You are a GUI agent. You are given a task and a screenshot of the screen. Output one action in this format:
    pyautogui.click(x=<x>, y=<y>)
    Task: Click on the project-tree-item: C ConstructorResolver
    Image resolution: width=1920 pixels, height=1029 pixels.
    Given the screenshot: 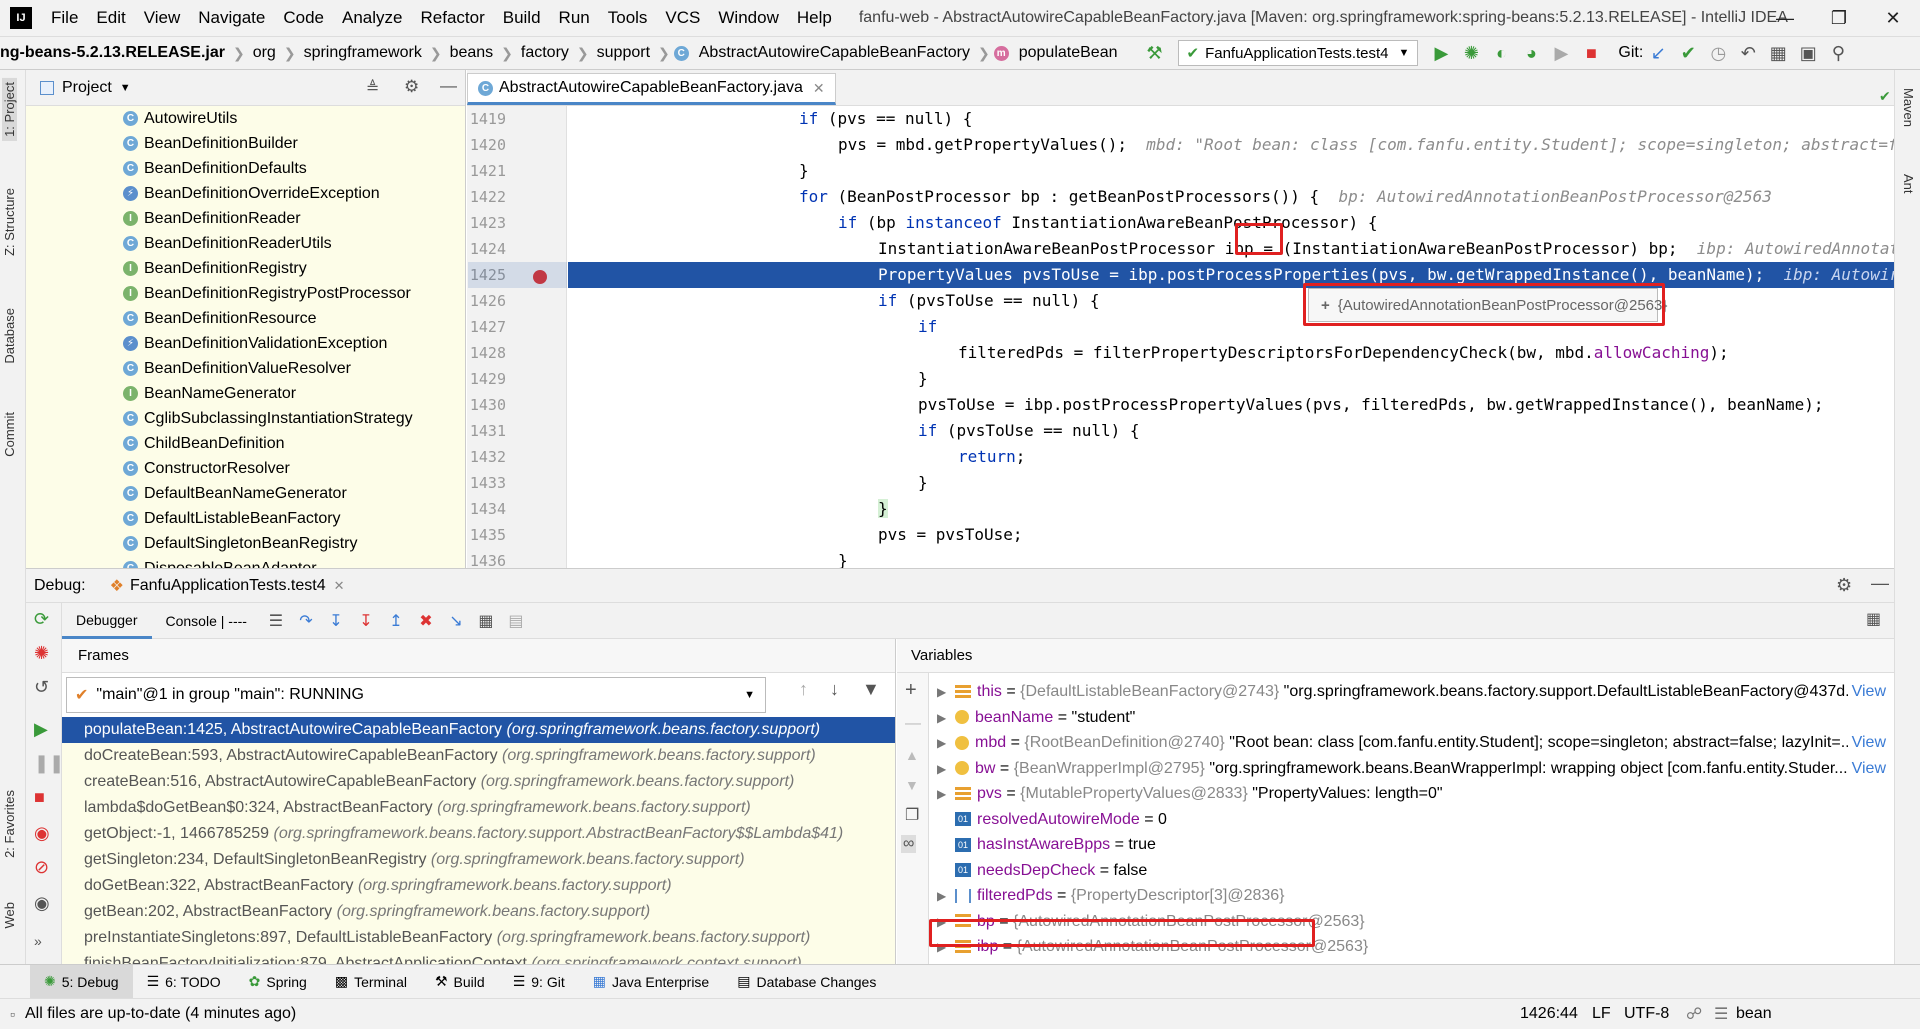 What is the action you would take?
    pyautogui.click(x=245, y=468)
    